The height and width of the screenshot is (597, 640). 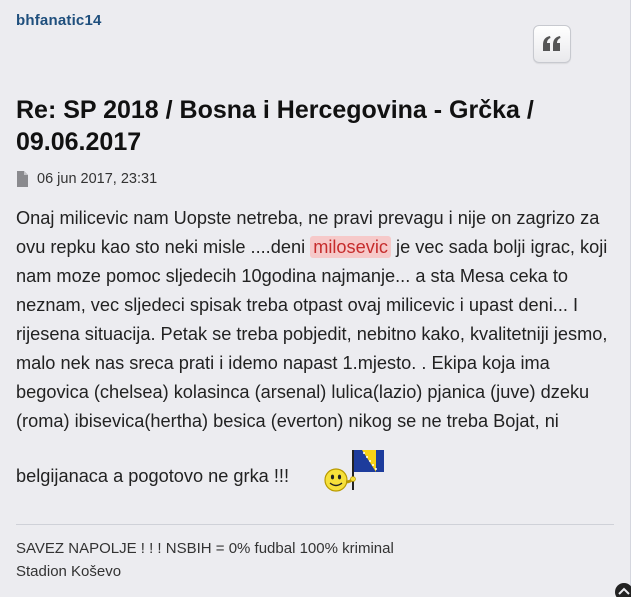 I want to click on post-timestamp: 06 jun 2017, 23:31, so click(x=97, y=179).